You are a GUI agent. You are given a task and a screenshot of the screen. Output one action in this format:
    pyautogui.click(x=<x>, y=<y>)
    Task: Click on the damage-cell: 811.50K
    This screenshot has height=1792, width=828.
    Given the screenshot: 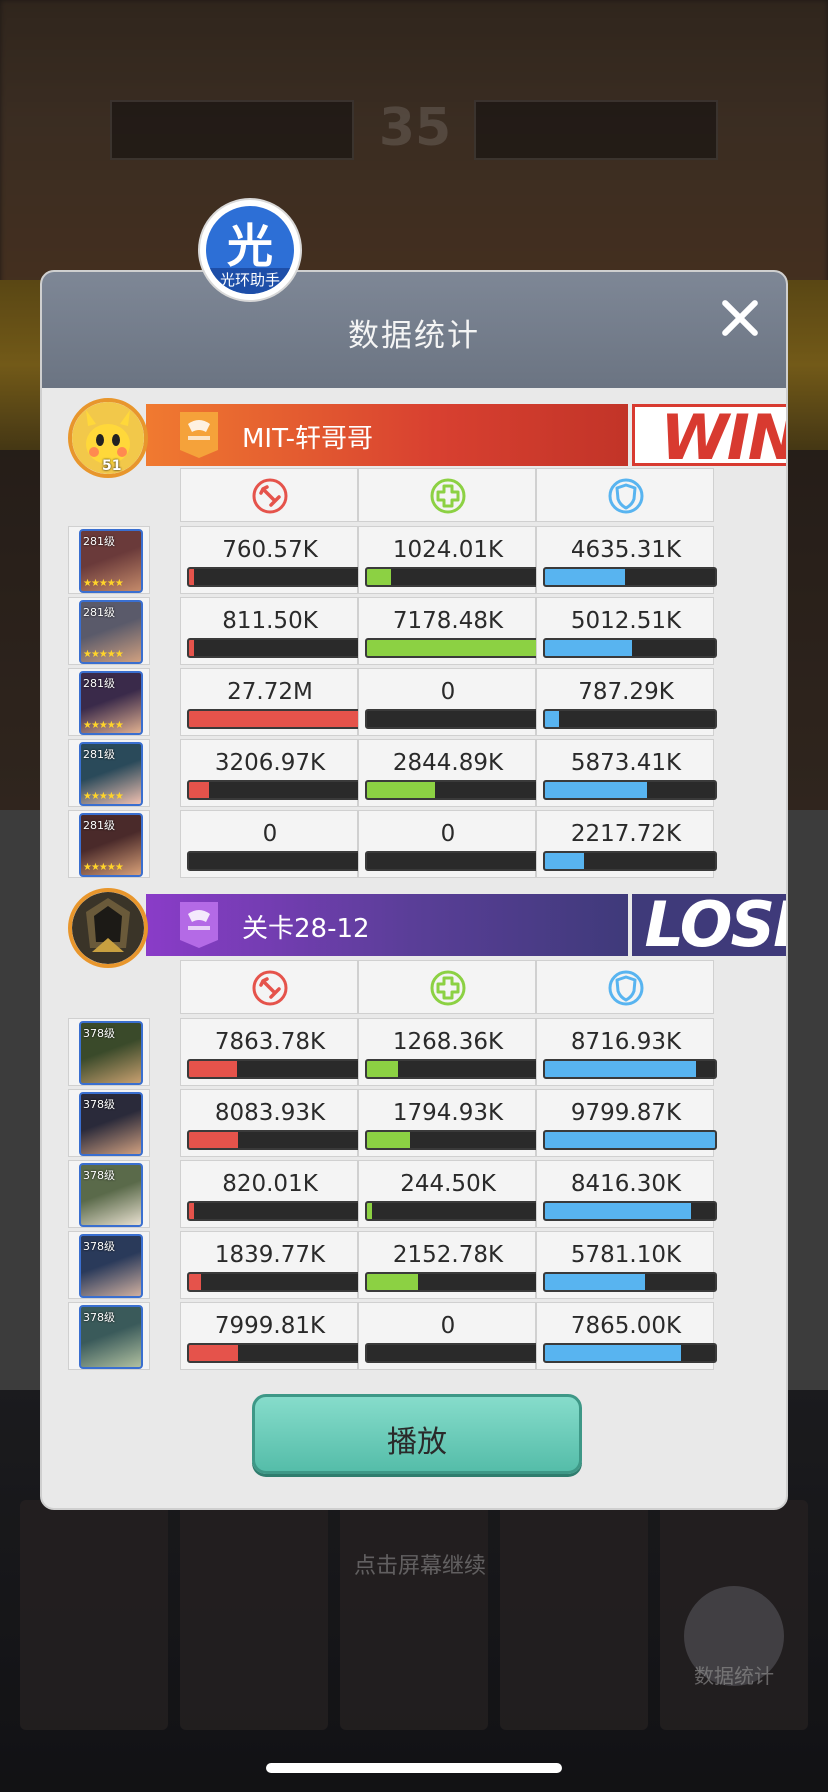 What is the action you would take?
    pyautogui.click(x=270, y=631)
    